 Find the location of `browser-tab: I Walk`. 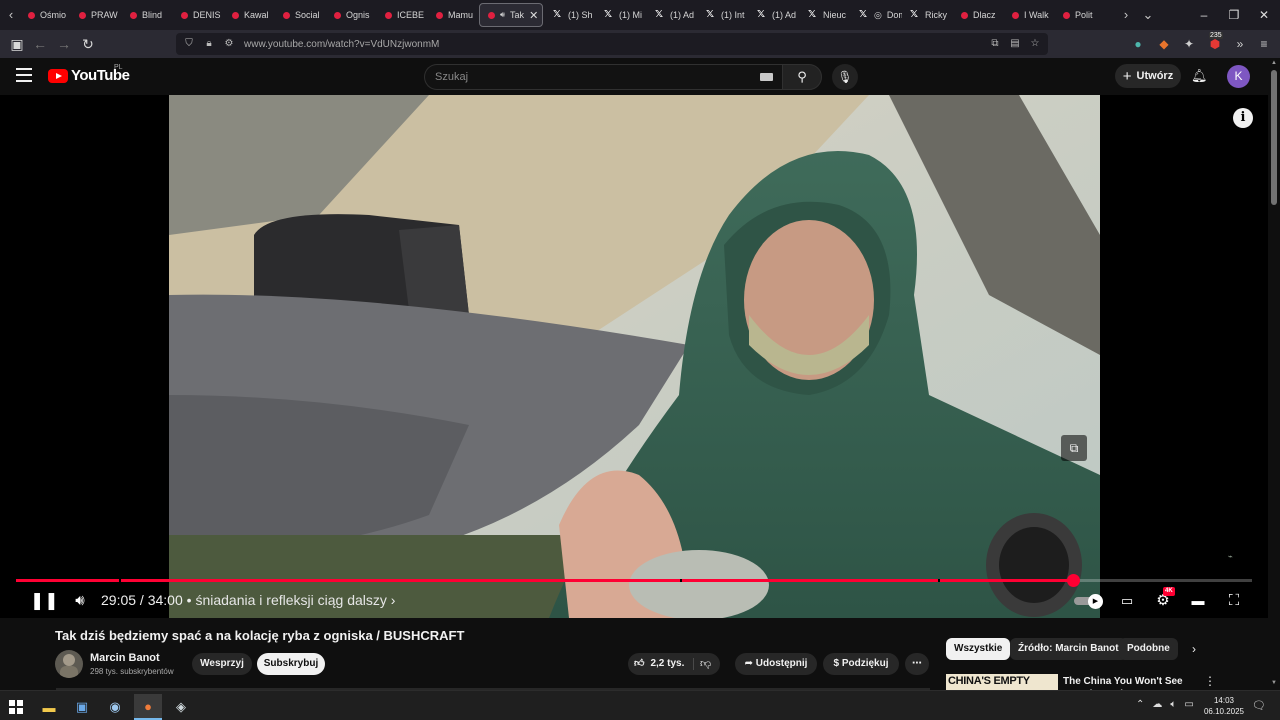

browser-tab: I Walk is located at coordinates (1029, 15).